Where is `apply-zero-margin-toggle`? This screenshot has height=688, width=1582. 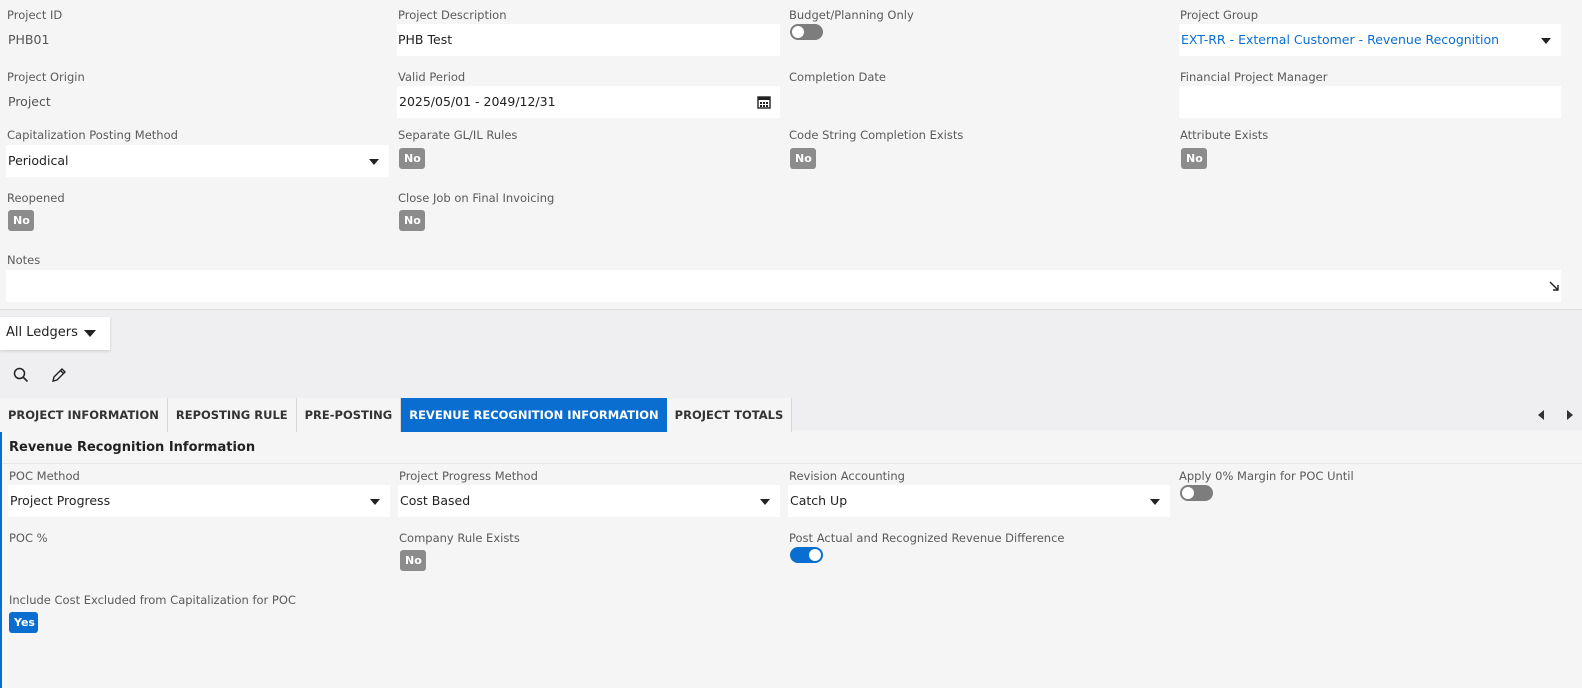
apply-zero-margin-toggle is located at coordinates (1196, 493).